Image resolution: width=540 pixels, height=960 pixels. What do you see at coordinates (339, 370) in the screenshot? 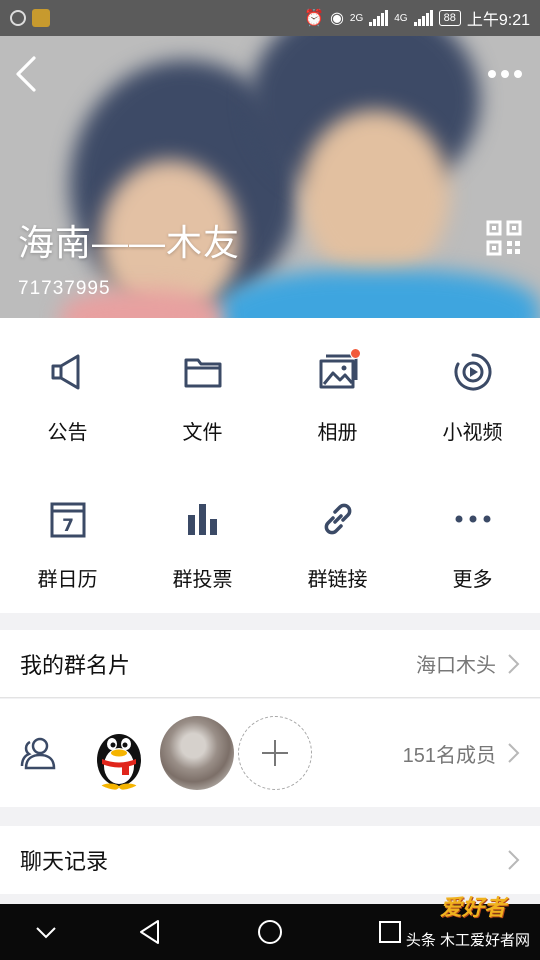
I see `album-icon` at bounding box center [339, 370].